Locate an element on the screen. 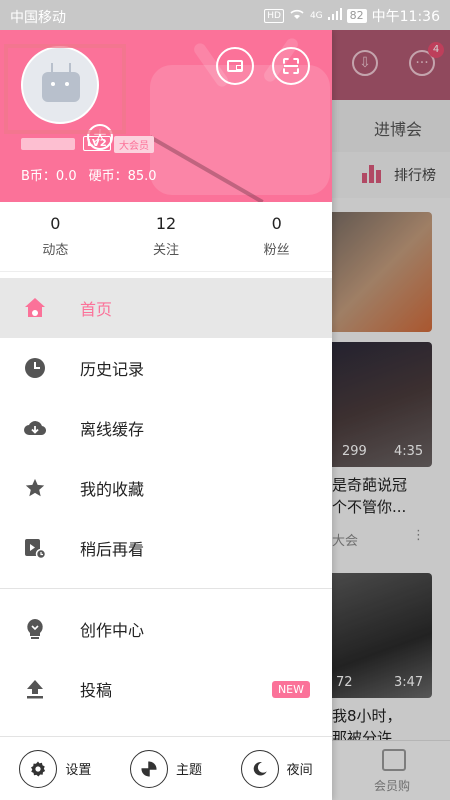 This screenshot has width=450, height=800. menu-item-label: 创作中心 is located at coordinates (112, 630).